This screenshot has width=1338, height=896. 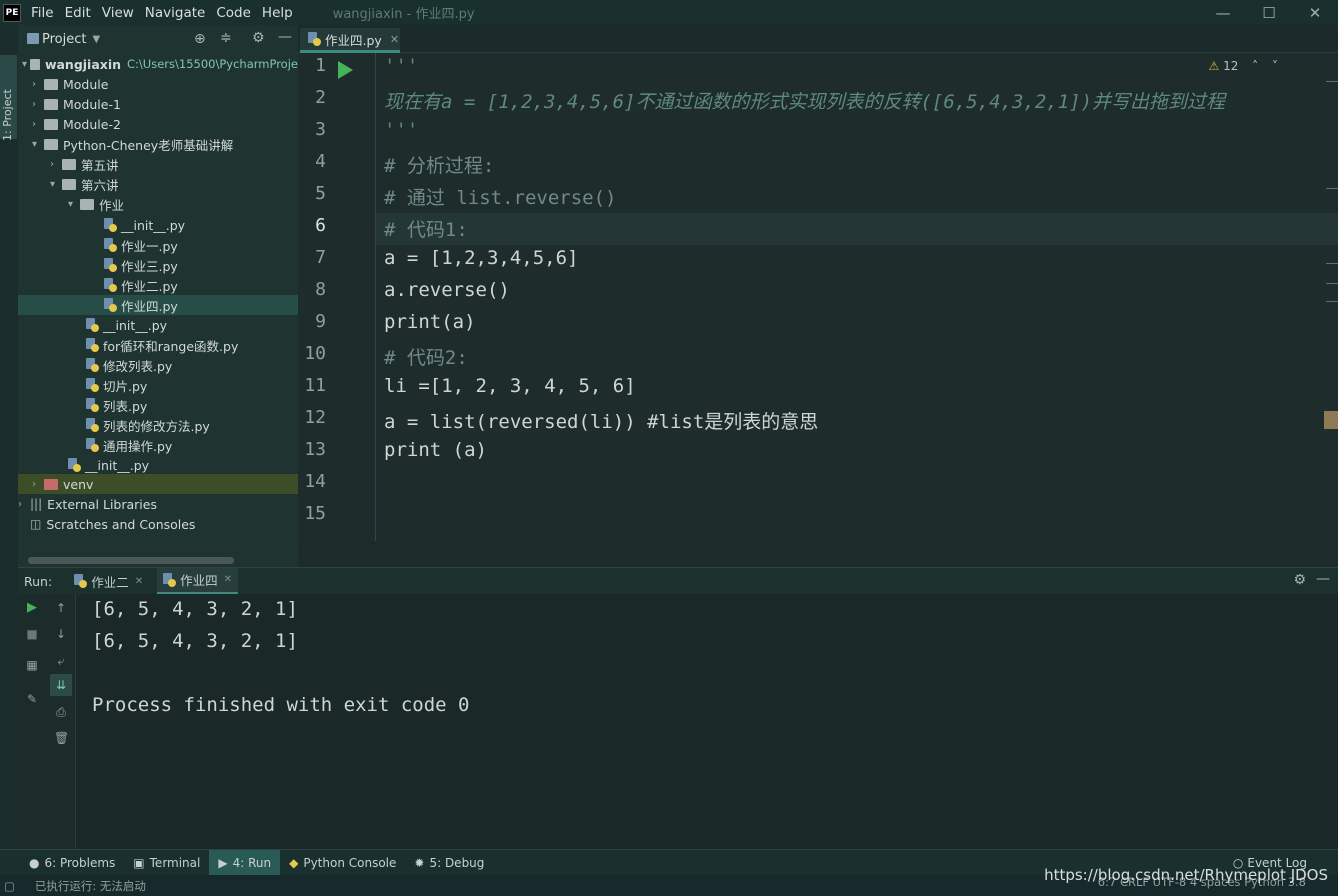 What do you see at coordinates (35, 64) in the screenshot?
I see `folder-icon` at bounding box center [35, 64].